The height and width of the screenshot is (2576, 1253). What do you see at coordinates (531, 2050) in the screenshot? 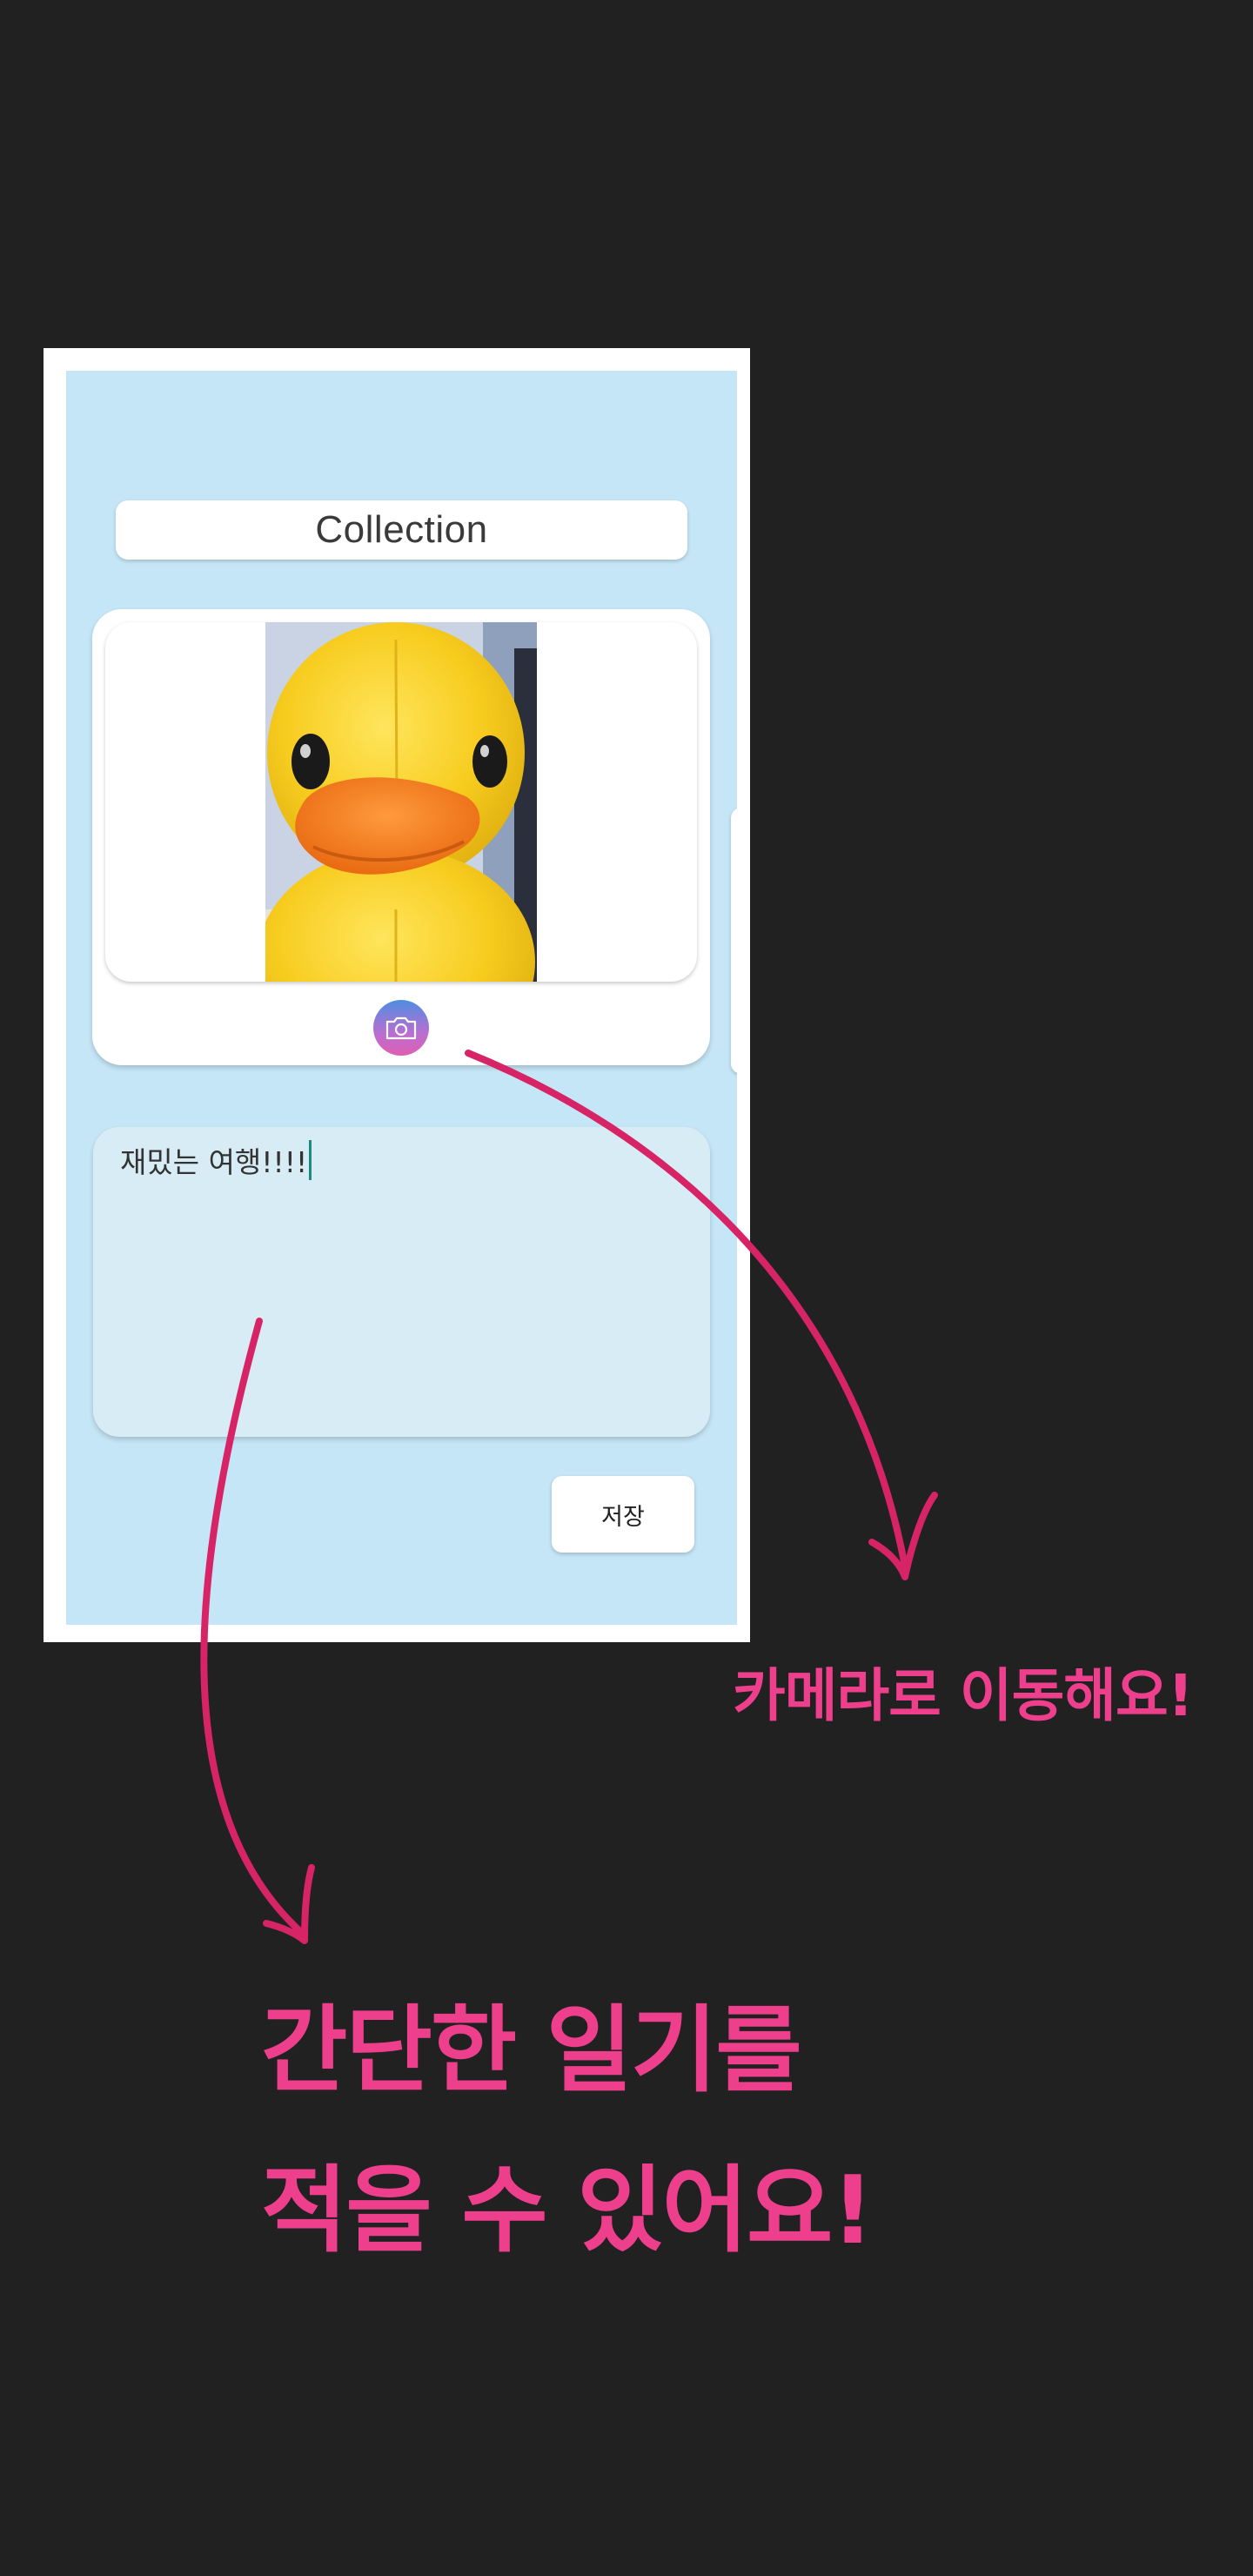
I see `diary-callout-line-1: 간단한 일기를` at bounding box center [531, 2050].